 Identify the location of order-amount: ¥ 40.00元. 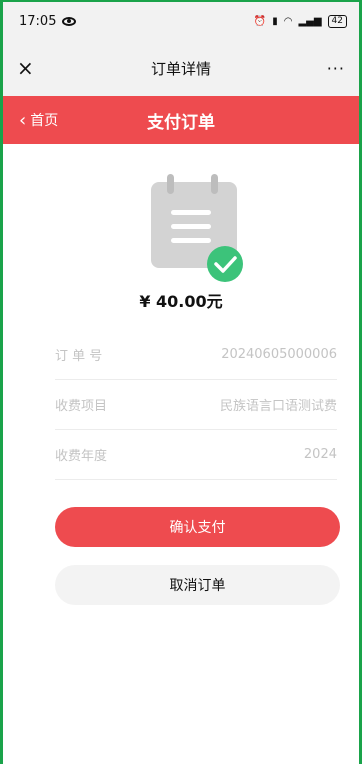
(181, 301).